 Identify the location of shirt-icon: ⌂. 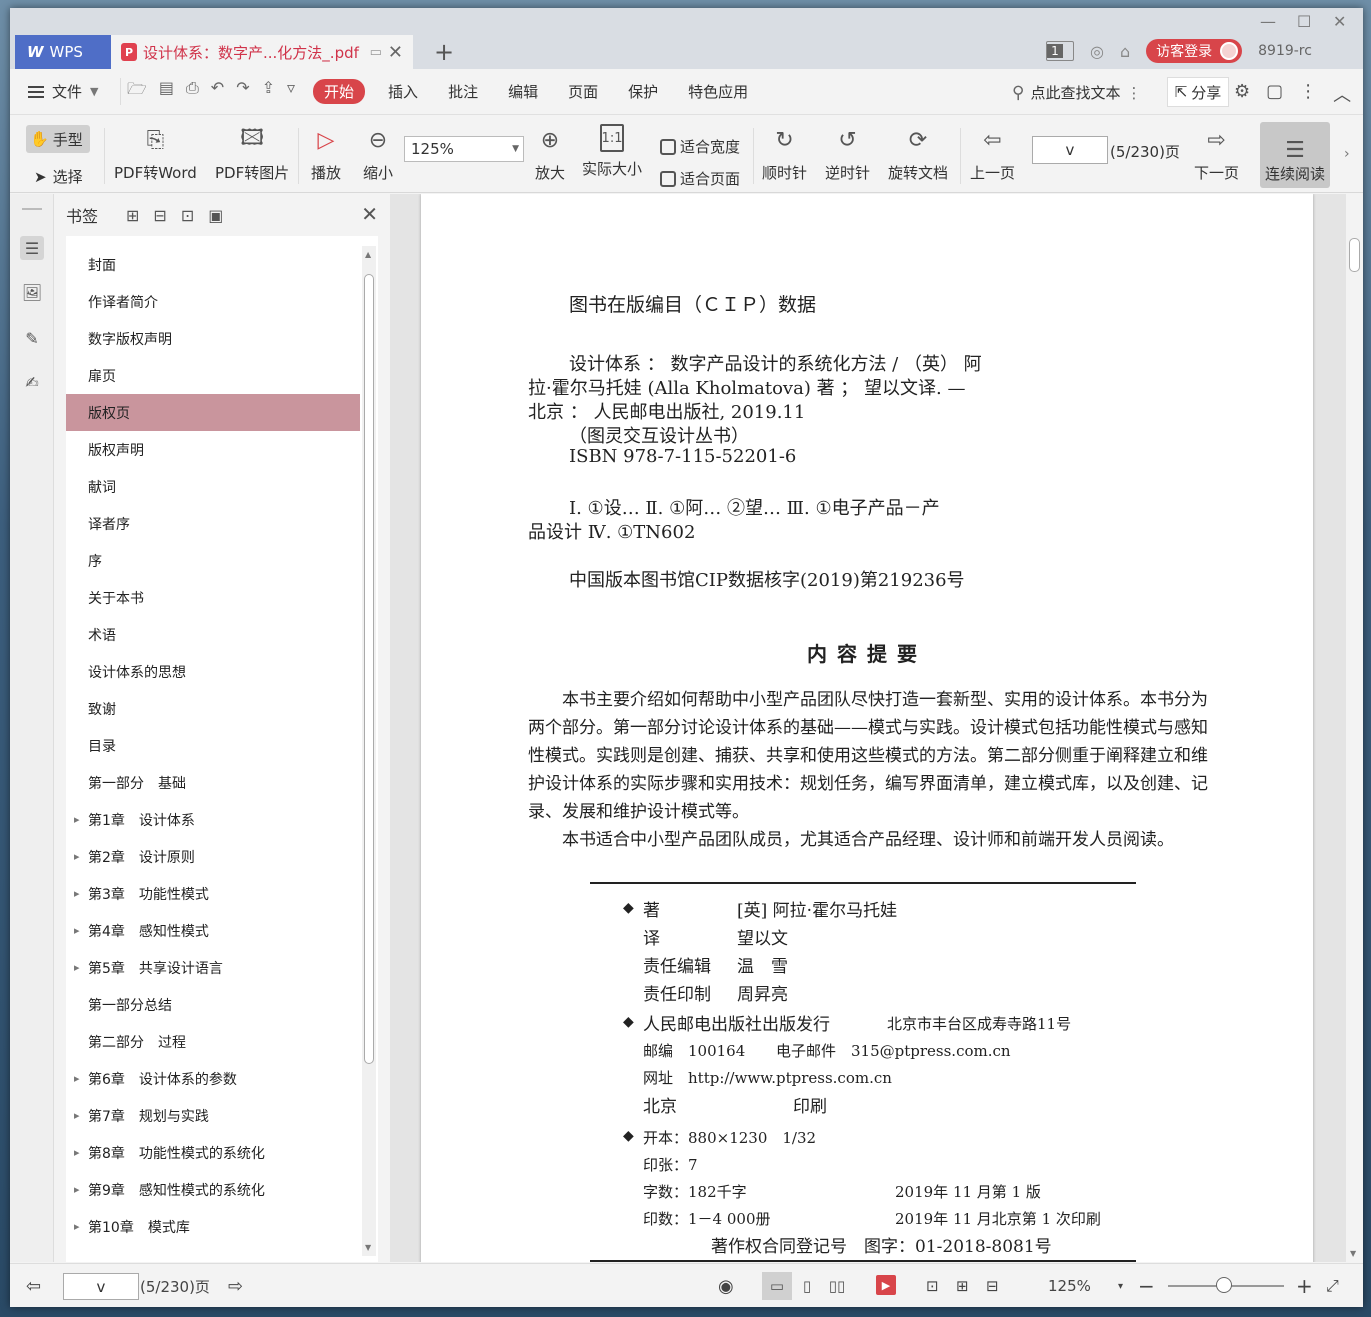
(1125, 51).